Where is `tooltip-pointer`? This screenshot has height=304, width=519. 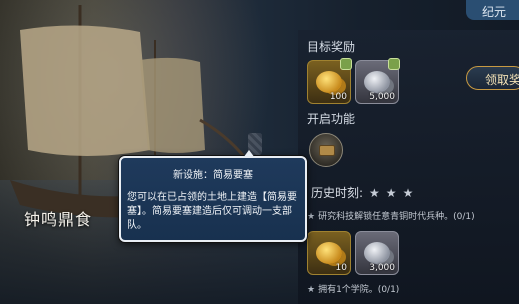
tooltip-pointer is located at coordinates (249, 154).